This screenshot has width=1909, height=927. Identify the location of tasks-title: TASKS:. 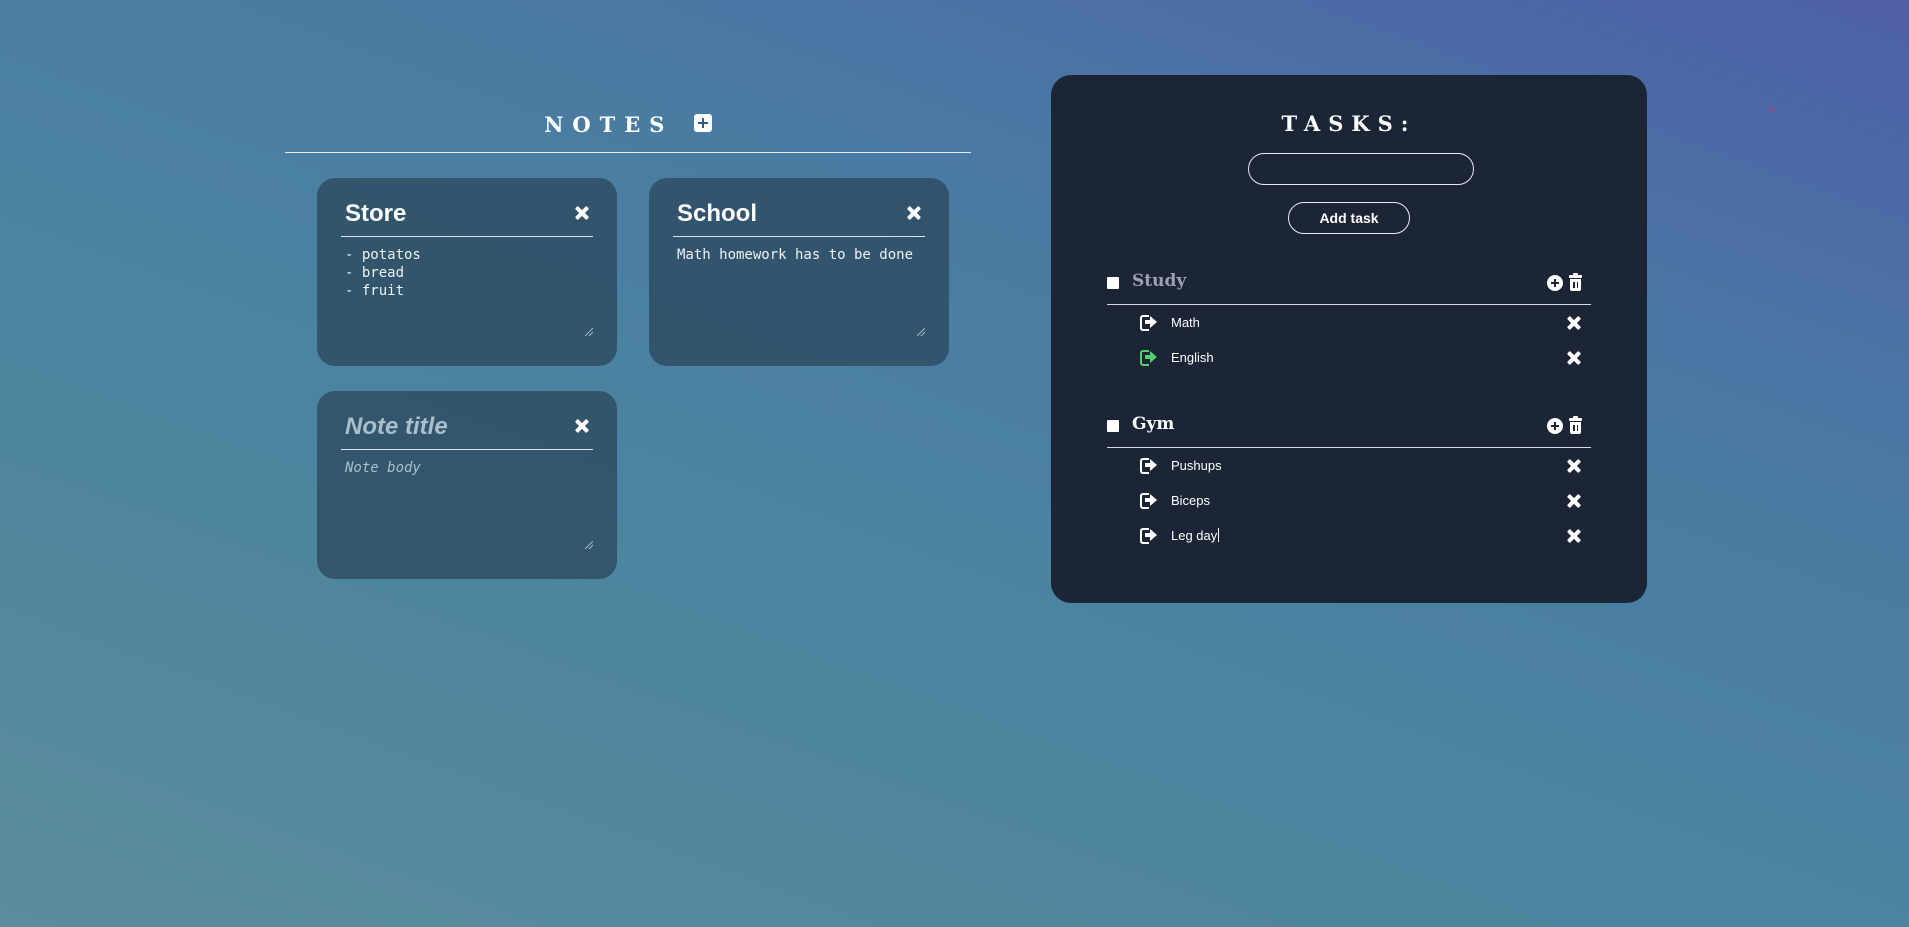
(1349, 123).